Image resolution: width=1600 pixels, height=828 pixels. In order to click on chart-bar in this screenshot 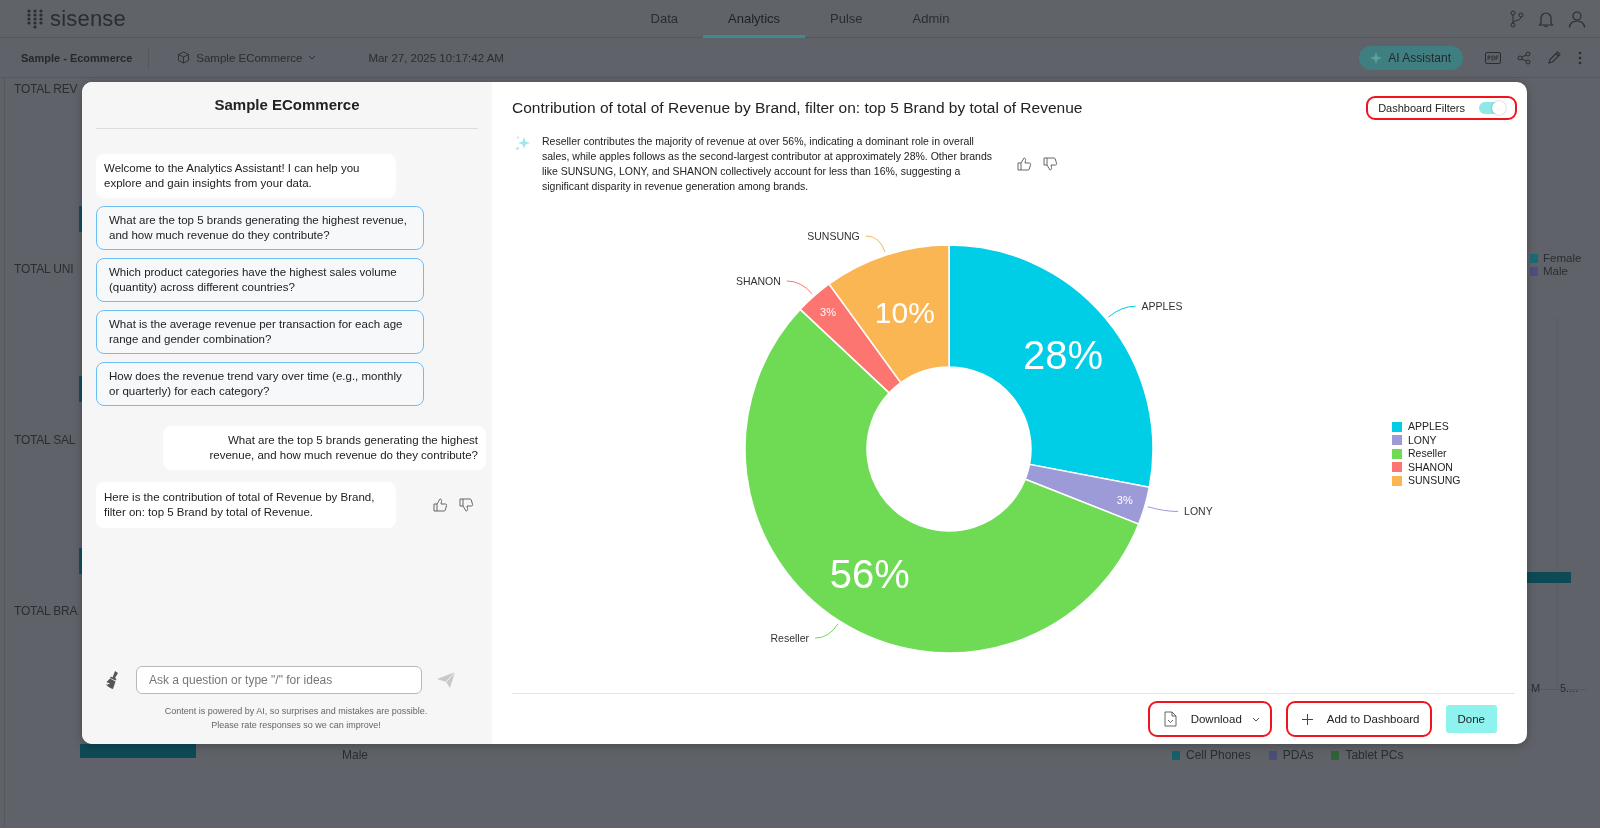, I will do `click(1549, 577)`.